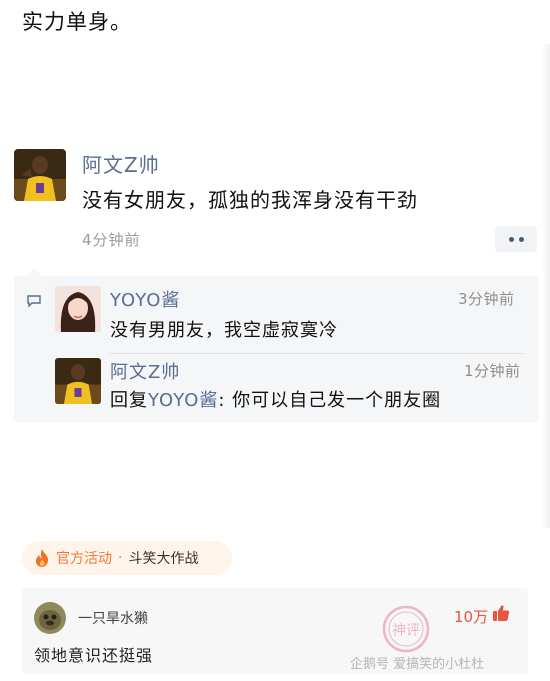 This screenshot has width=550, height=681. I want to click on reply-time: 1分钟前, so click(492, 371).